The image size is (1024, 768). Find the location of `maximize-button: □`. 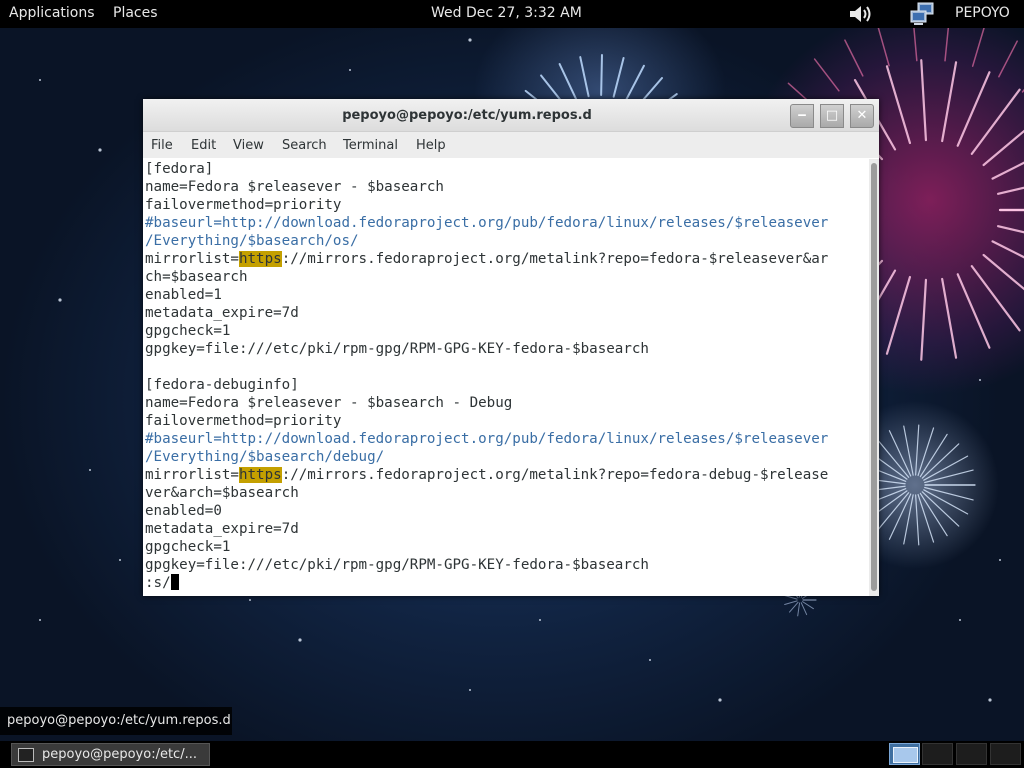

maximize-button: □ is located at coordinates (832, 116).